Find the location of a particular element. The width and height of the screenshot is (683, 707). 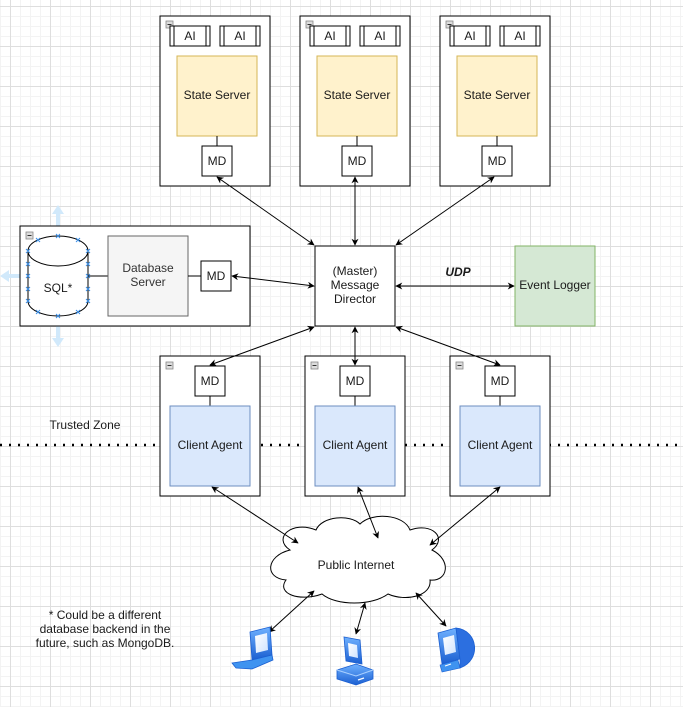

desktop-icon is located at coordinates (355, 661).